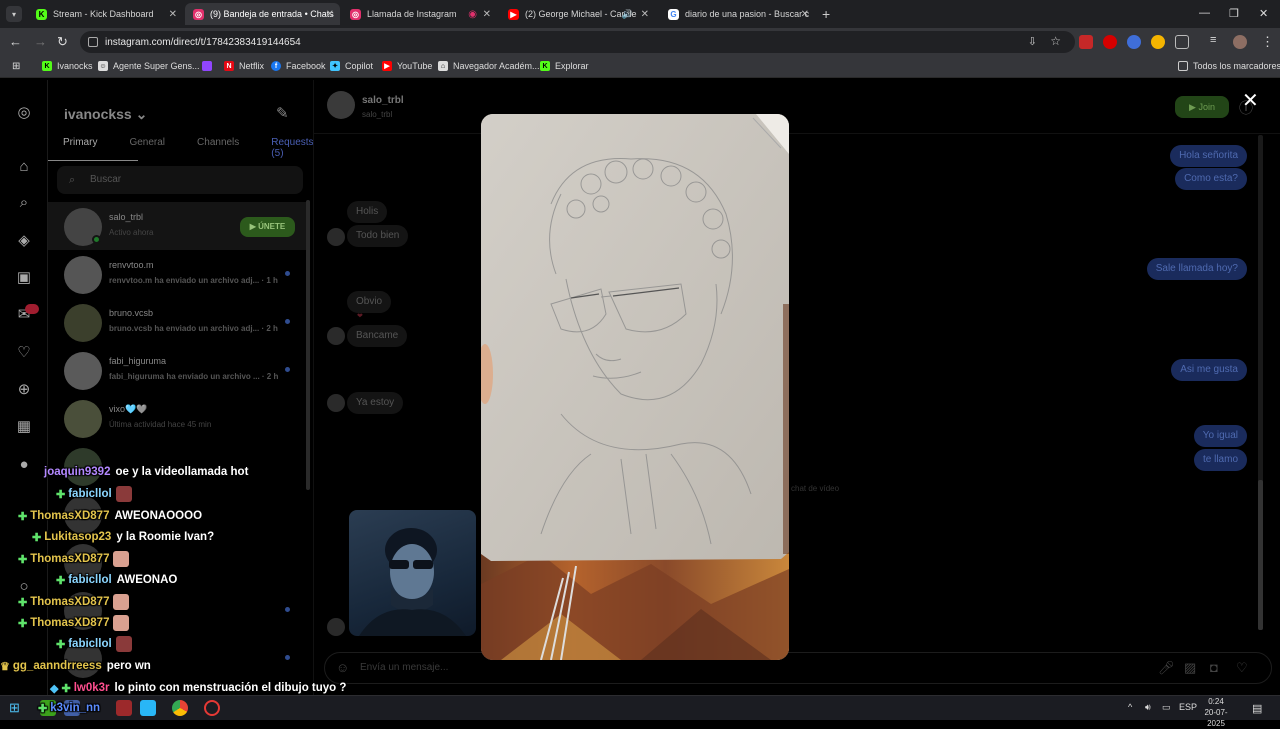 This screenshot has width=1280, height=729. I want to click on tray-overflow-icon: ^, so click(1130, 707).